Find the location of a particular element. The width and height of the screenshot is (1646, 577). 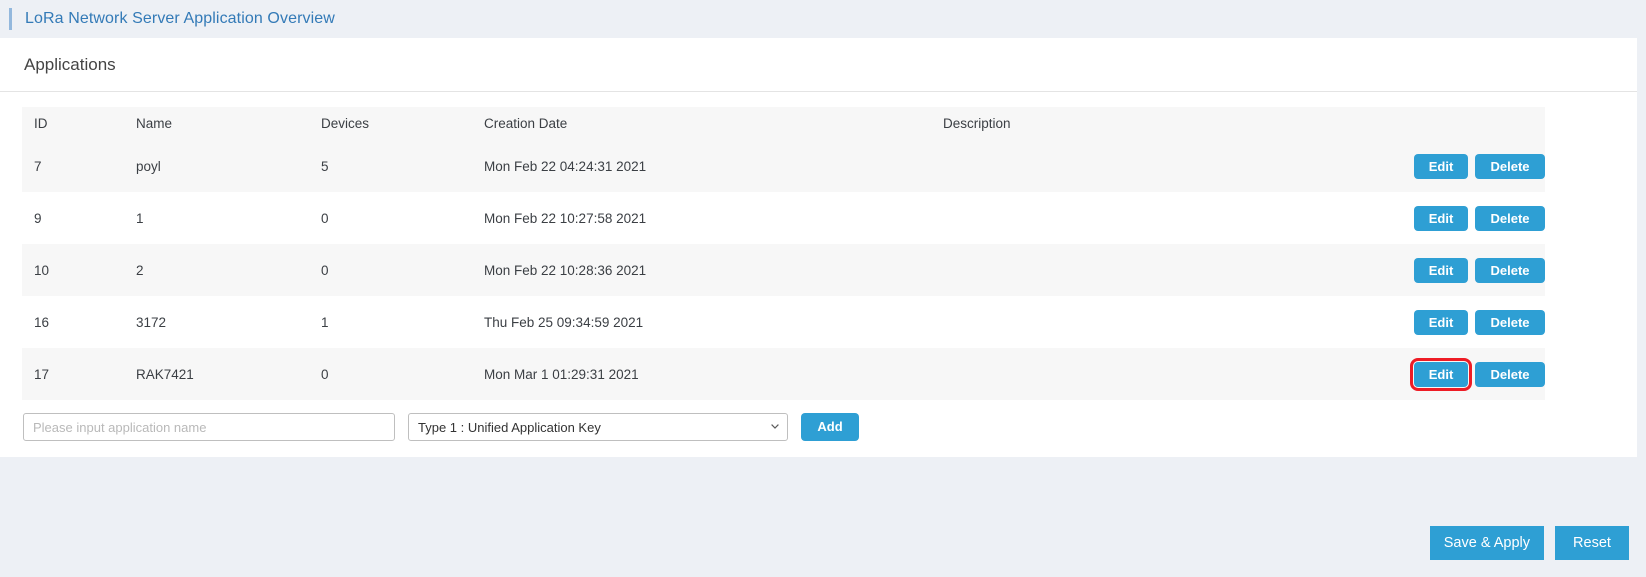

cell-name: 3172 is located at coordinates (216, 322).